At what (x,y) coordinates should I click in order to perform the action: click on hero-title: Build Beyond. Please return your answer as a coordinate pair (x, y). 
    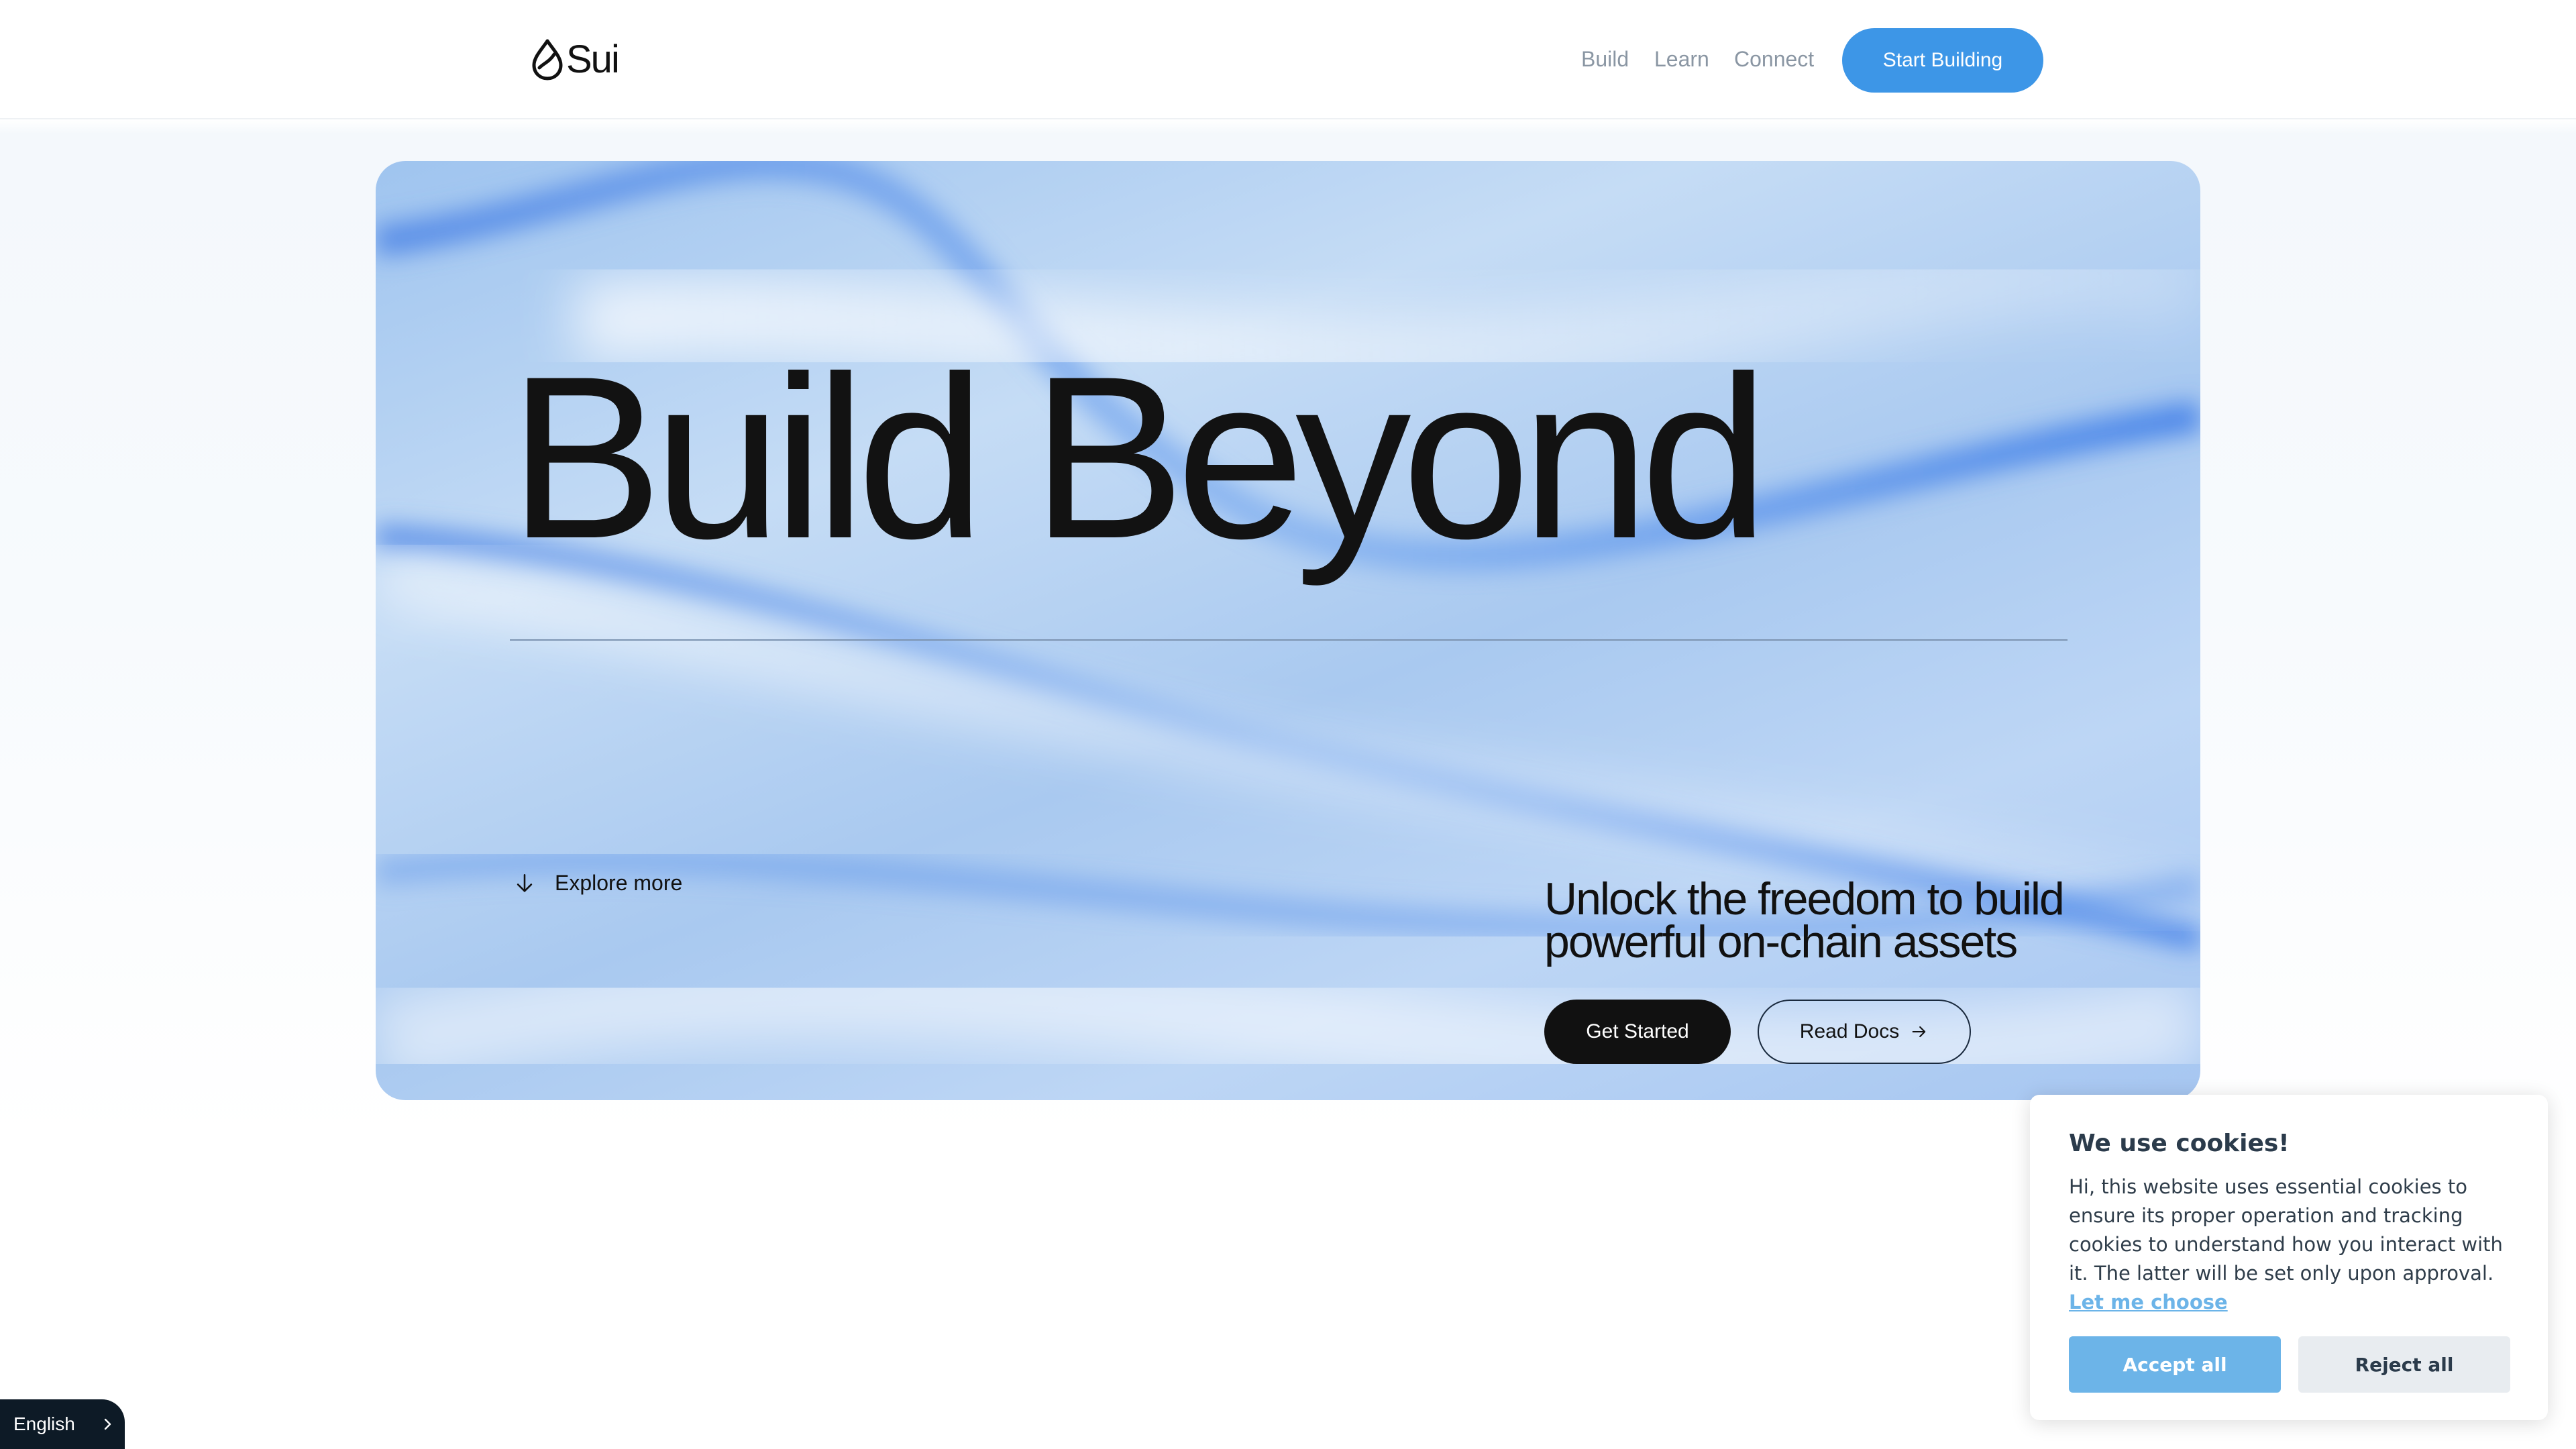
    Looking at the image, I should click on (1138, 458).